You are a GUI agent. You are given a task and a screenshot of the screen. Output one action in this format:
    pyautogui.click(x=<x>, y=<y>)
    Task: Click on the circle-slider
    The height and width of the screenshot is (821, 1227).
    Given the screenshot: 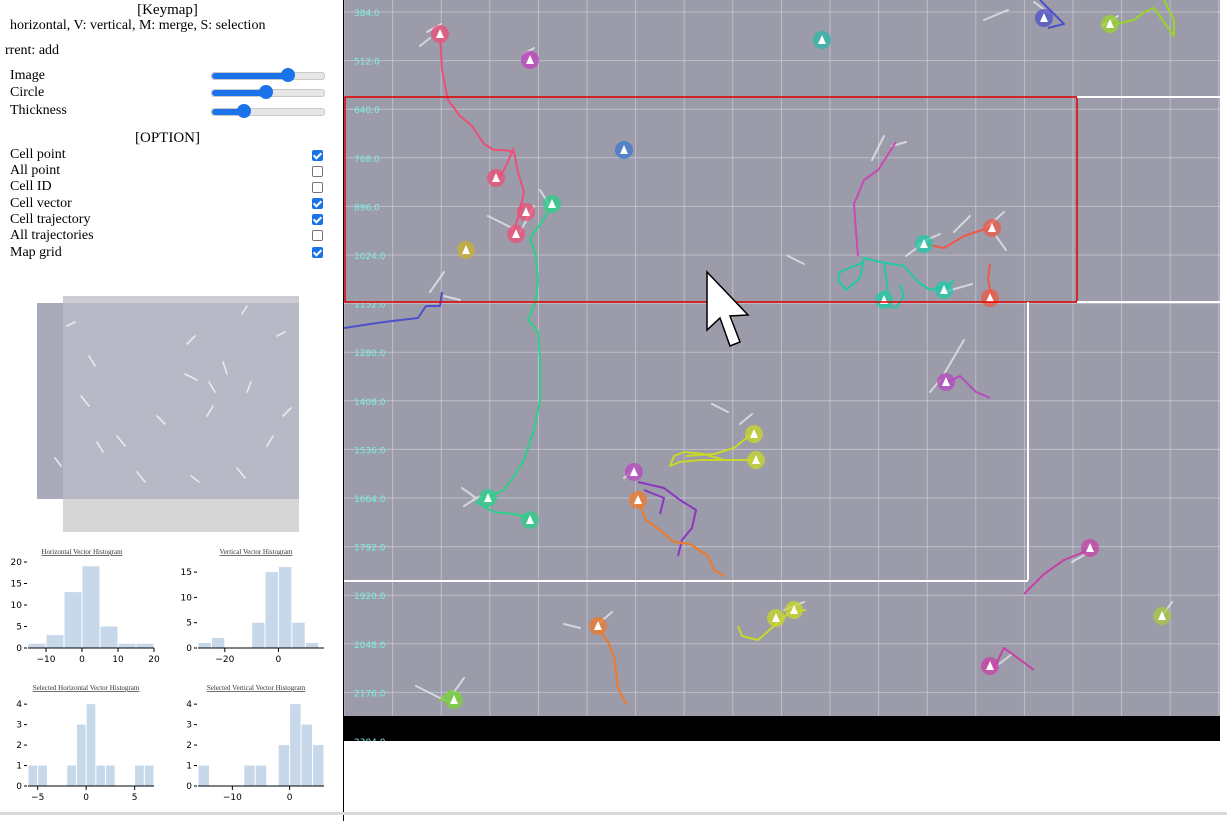 What is the action you would take?
    pyautogui.click(x=268, y=92)
    